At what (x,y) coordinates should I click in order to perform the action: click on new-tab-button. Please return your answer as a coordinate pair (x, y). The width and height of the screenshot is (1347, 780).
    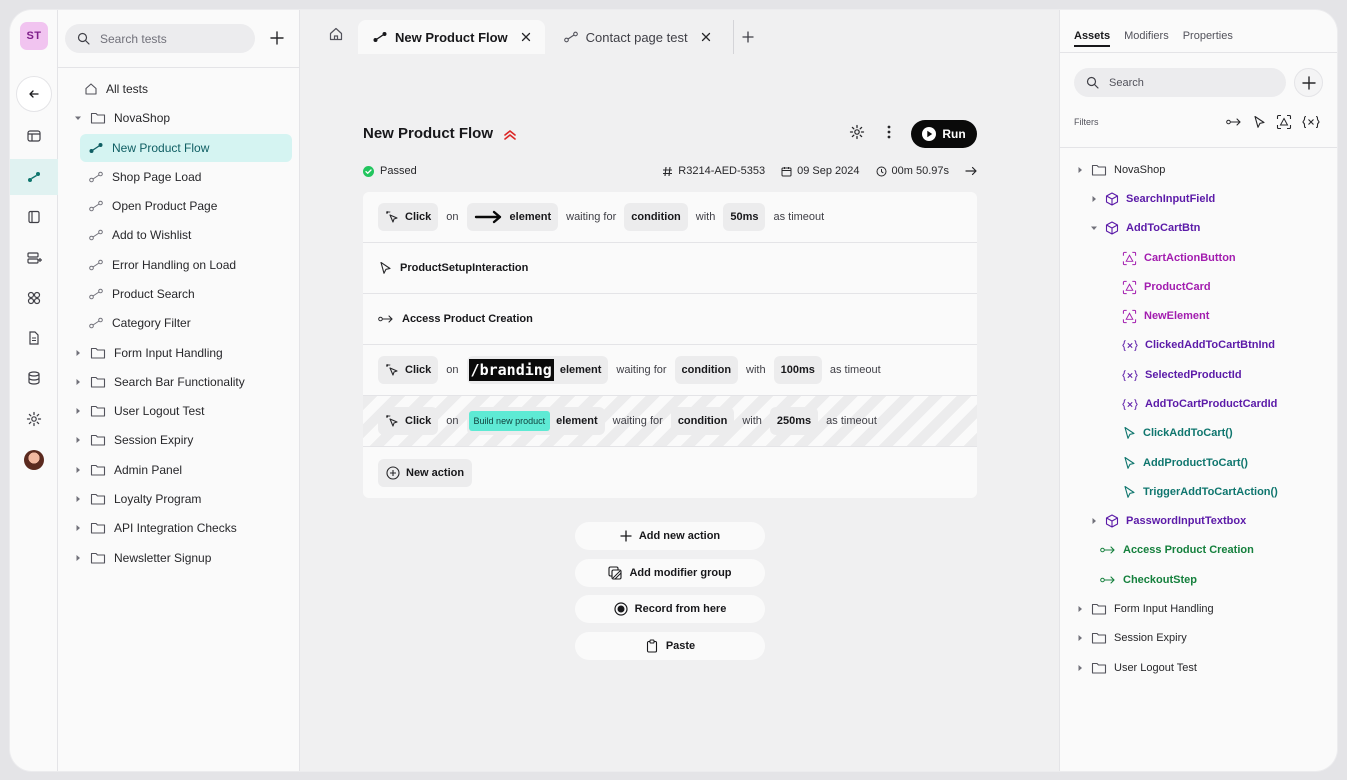
    Looking at the image, I should click on (747, 37).